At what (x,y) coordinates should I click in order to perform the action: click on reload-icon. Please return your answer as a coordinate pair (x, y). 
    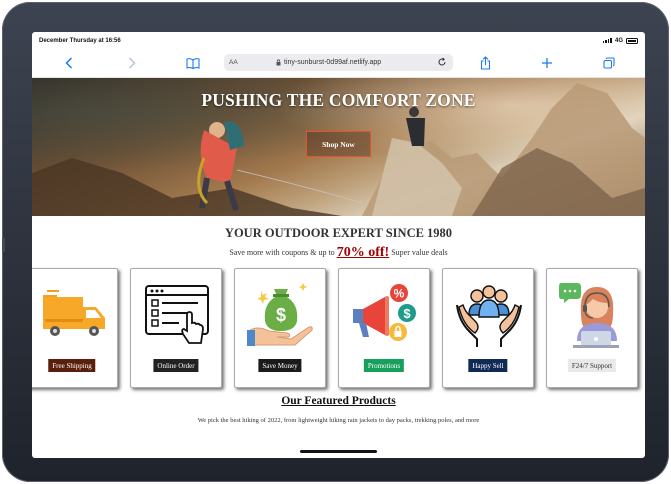
    Looking at the image, I should click on (442, 63).